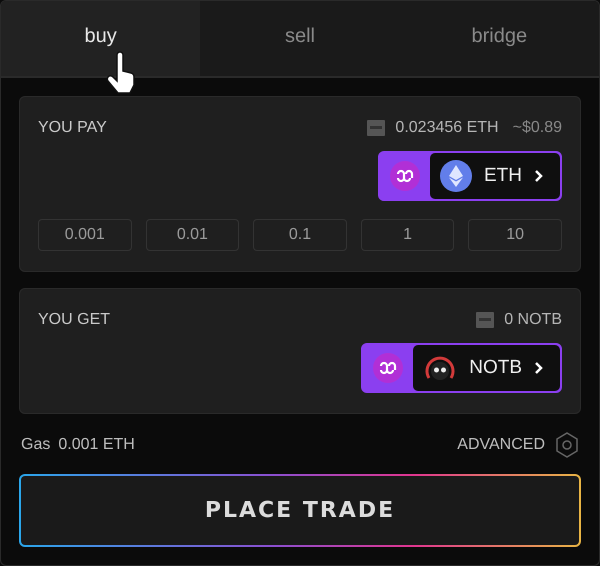 This screenshot has width=600, height=566. I want to click on amount-preset-button: 0.1, so click(300, 235).